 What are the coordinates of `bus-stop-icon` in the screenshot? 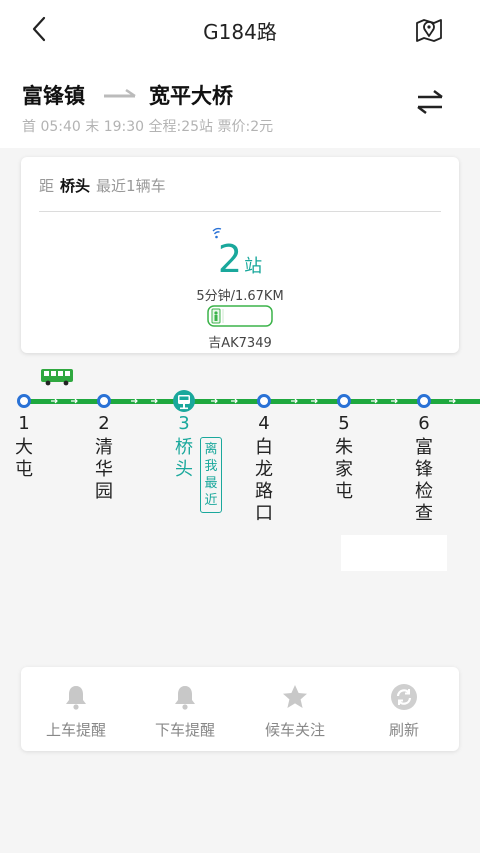 It's located at (184, 401).